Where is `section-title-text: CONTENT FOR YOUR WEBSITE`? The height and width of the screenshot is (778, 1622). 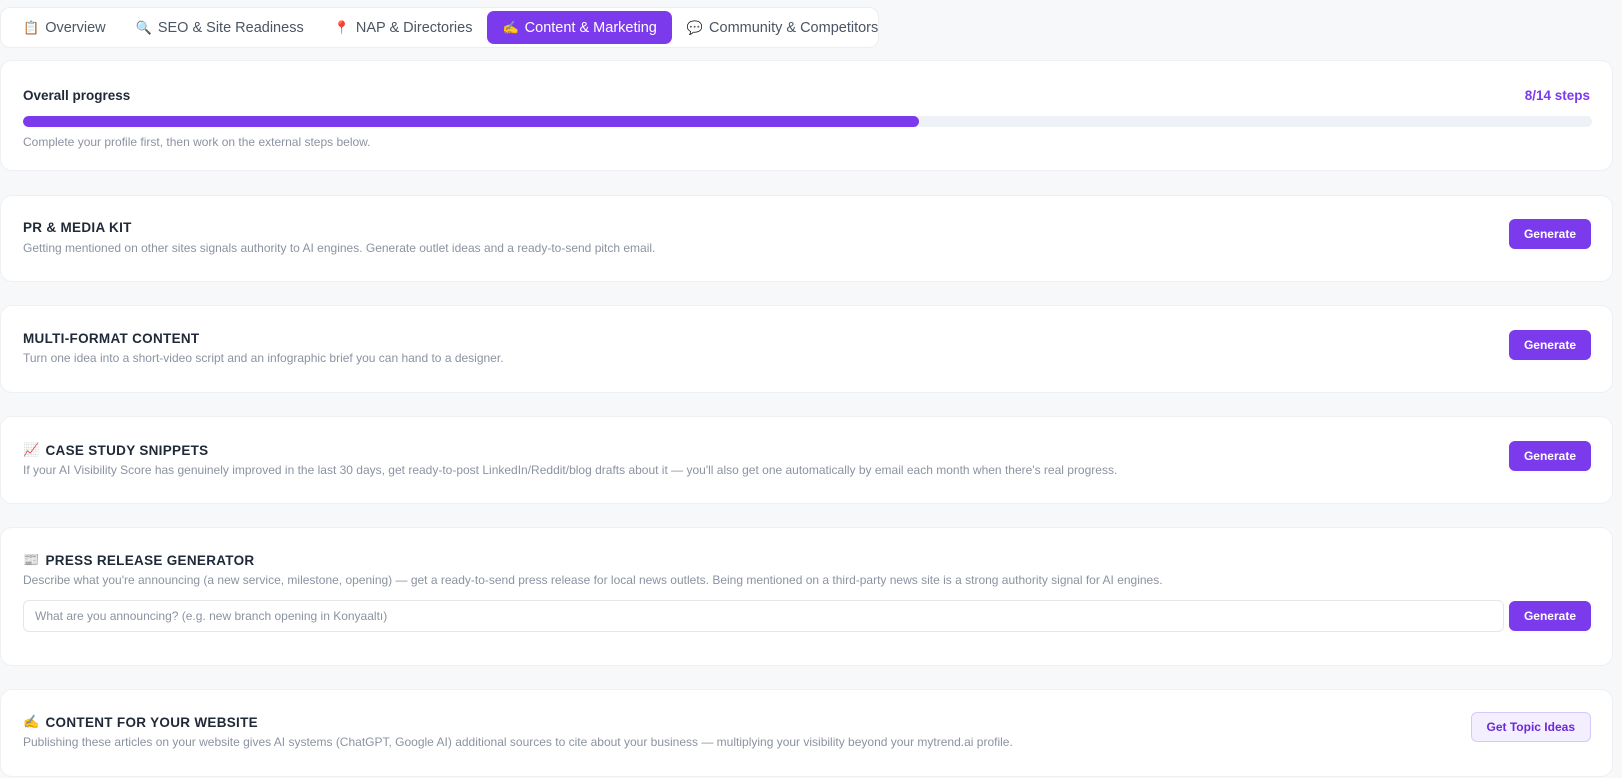
section-title-text: CONTENT FOR YOUR WEBSITE is located at coordinates (151, 722).